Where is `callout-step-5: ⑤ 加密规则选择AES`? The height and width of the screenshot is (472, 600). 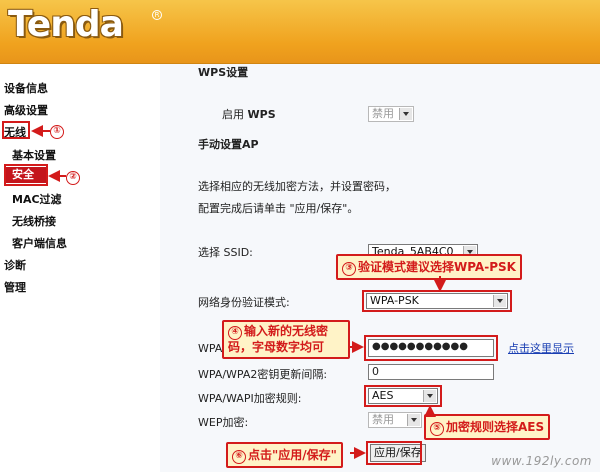
callout-step-5: ⑤ 加密规则选择AES is located at coordinates (487, 427).